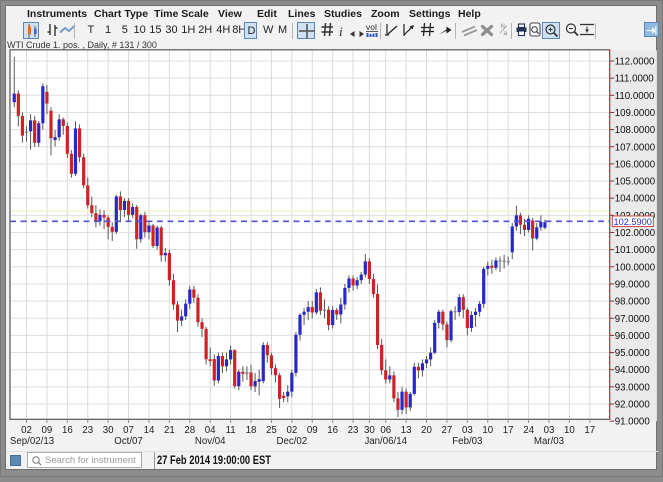  What do you see at coordinates (291, 441) in the screenshot?
I see `svg-text: Dec/02` at bounding box center [291, 441].